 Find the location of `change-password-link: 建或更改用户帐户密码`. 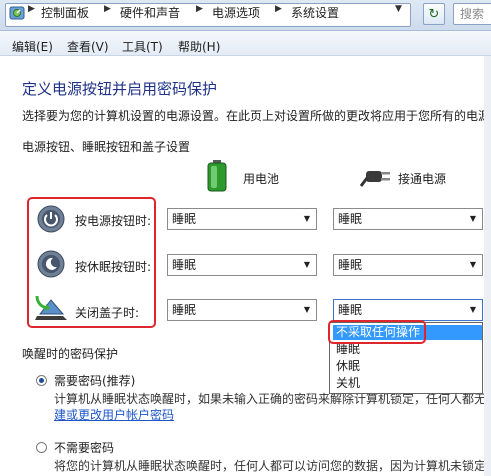

change-password-link: 建或更改用户帐户密码 is located at coordinates (114, 414).